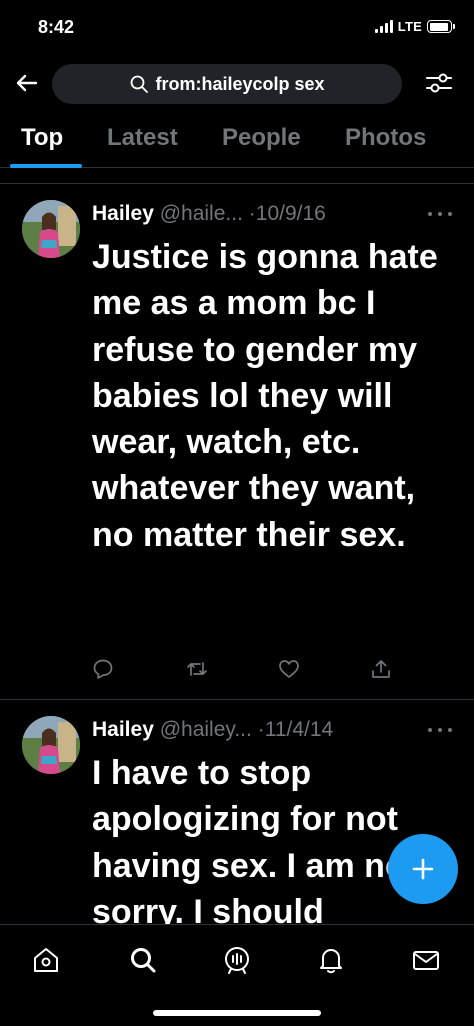 The image size is (474, 1026). What do you see at coordinates (261, 138) in the screenshot?
I see `tab-people: People` at bounding box center [261, 138].